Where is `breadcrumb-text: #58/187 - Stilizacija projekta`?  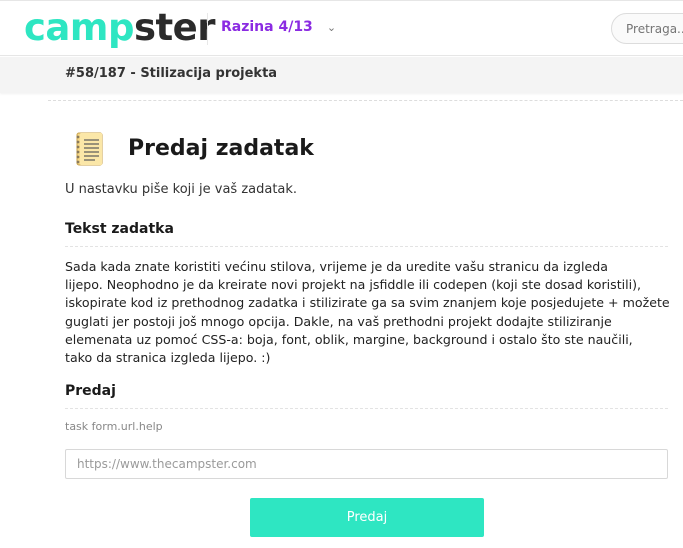 breadcrumb-text: #58/187 - Stilizacija projekta is located at coordinates (171, 73).